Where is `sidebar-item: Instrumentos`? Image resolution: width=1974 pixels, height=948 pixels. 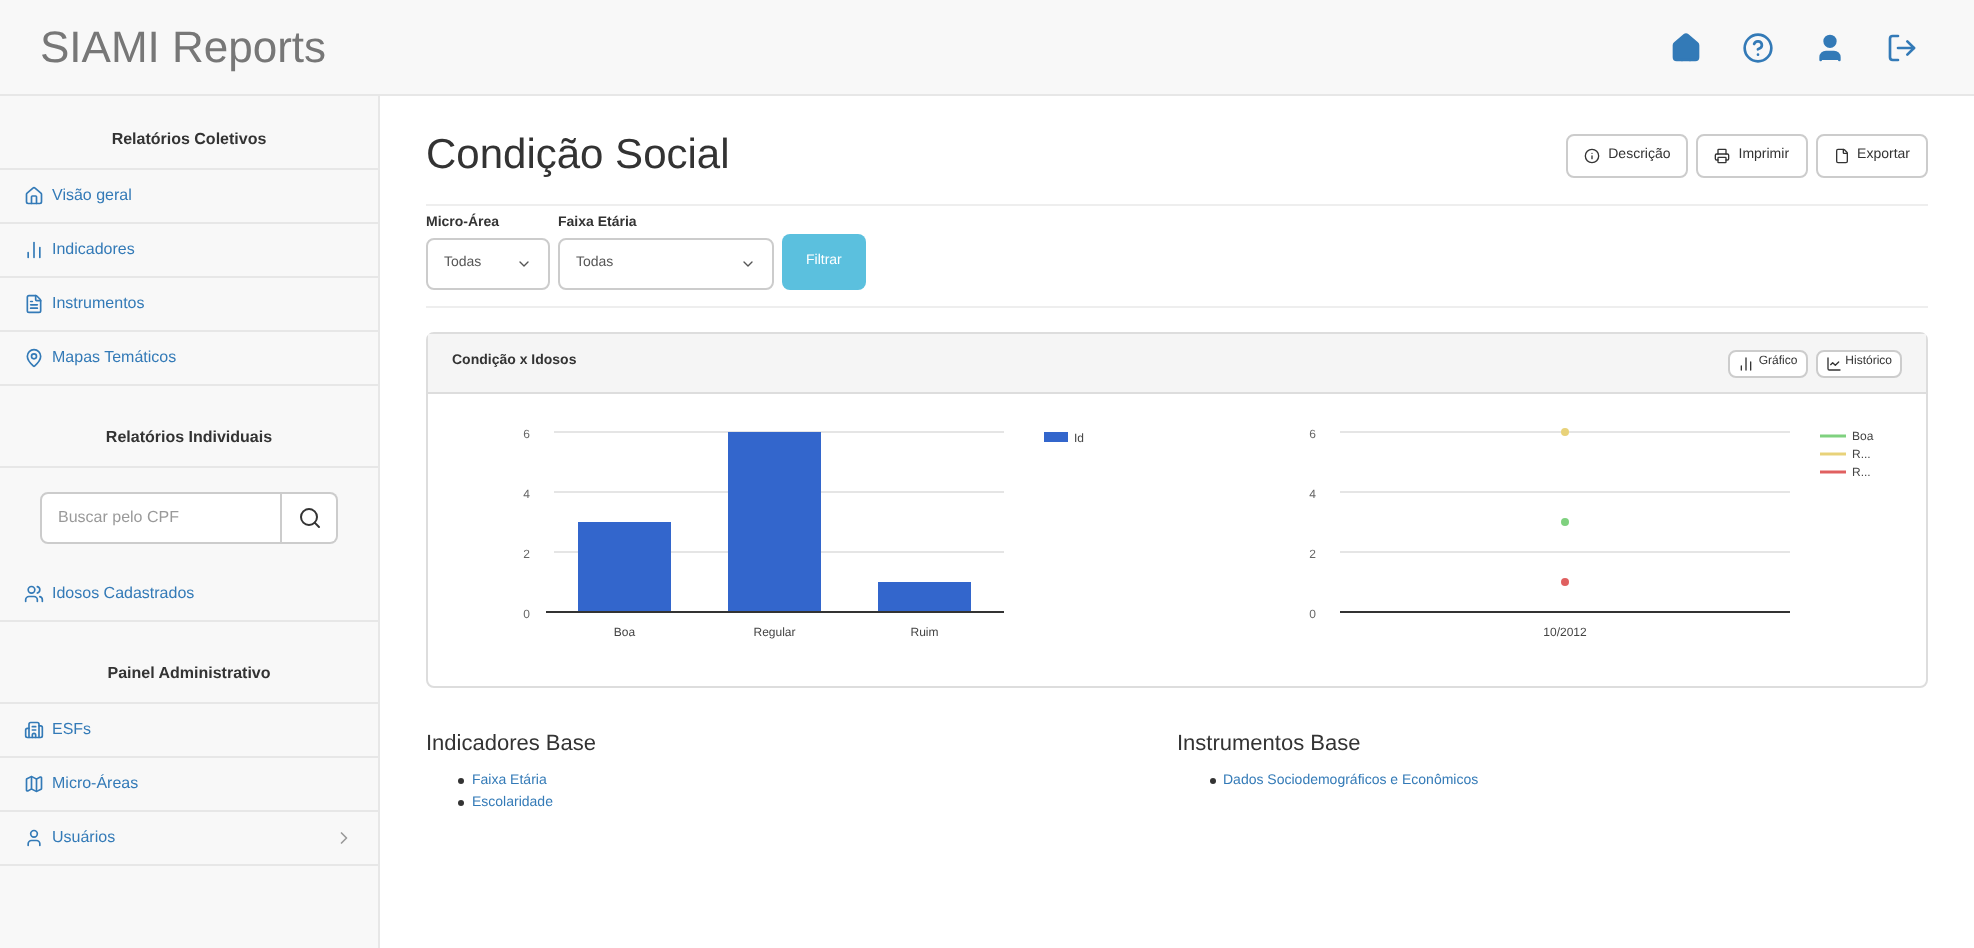
sidebar-item: Instrumentos is located at coordinates (189, 305).